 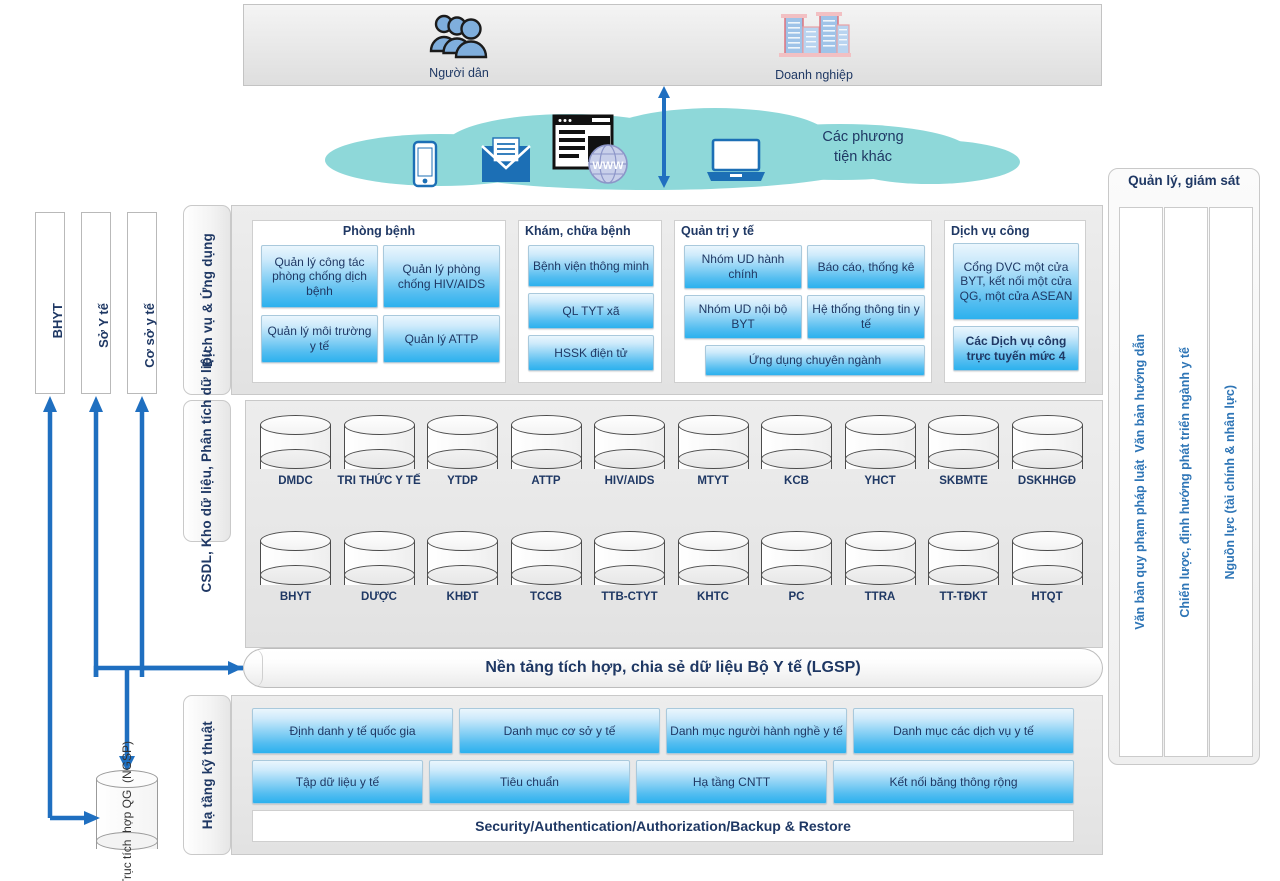 I want to click on group-phong-benh-title: Phòng bệnh, so click(x=379, y=231).